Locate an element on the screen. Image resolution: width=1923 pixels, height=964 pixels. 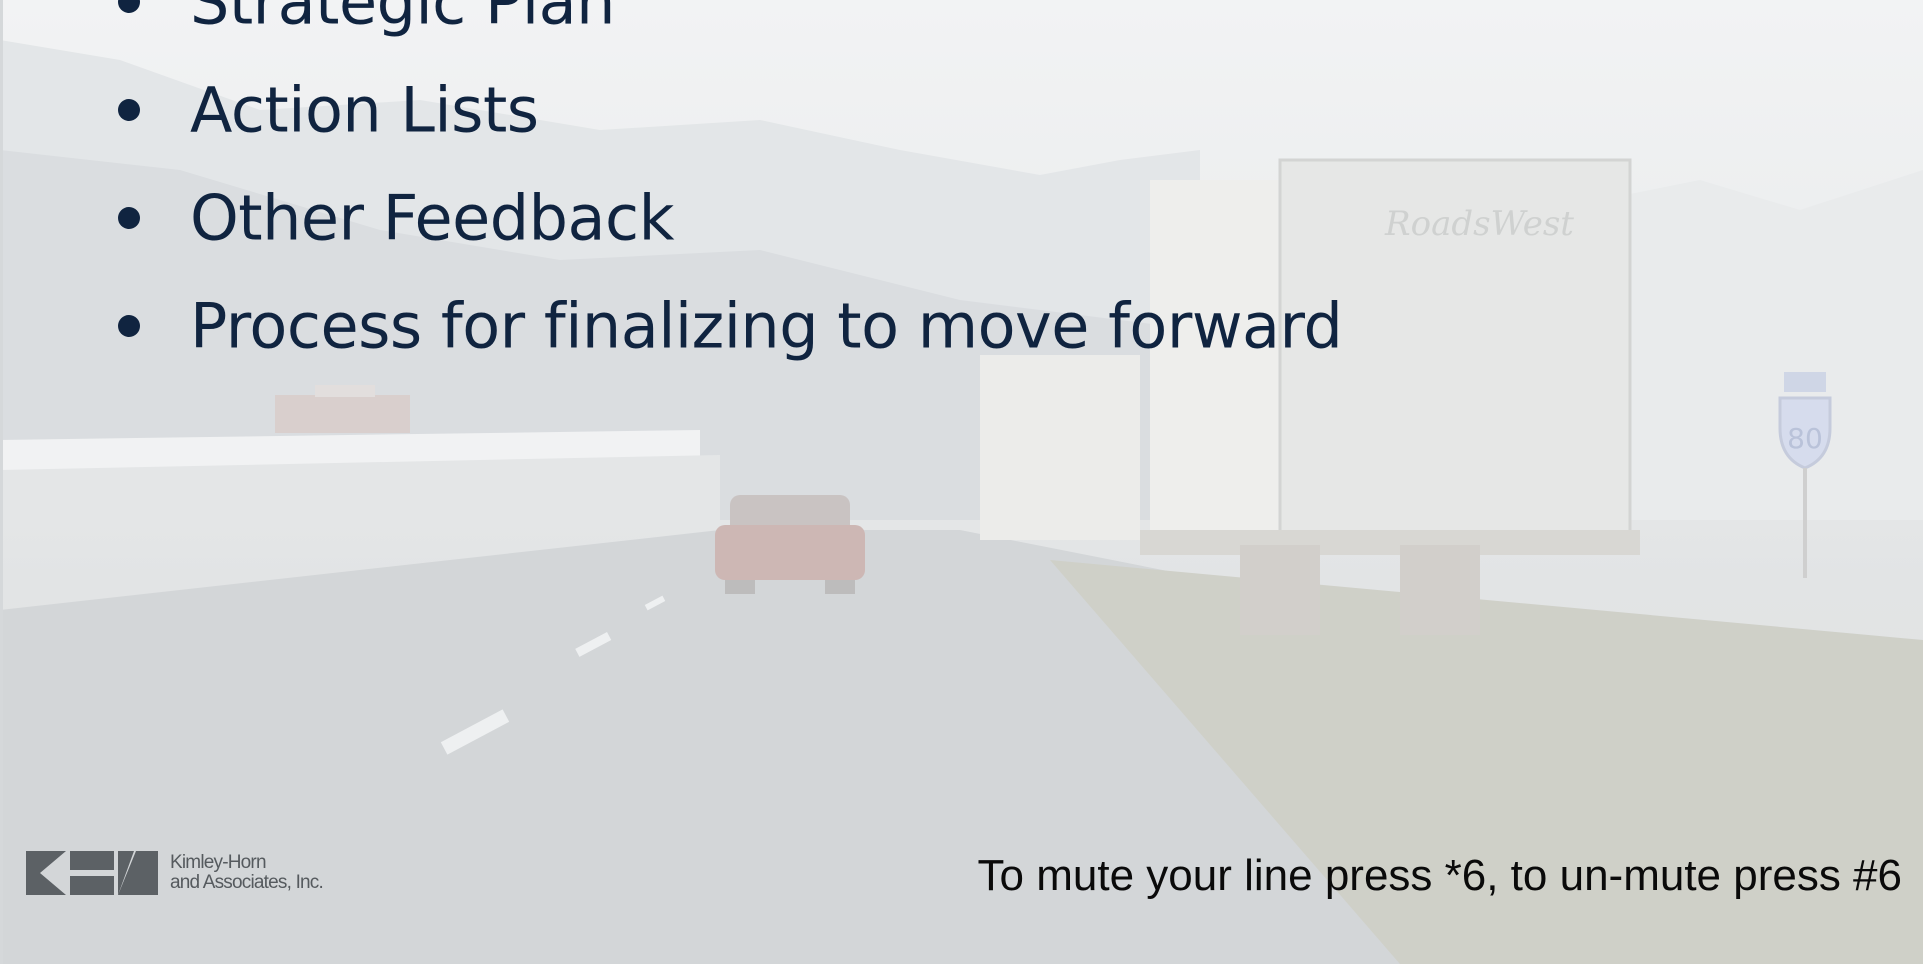
bullet-text: Strategic Plan is located at coordinates (402, 19).